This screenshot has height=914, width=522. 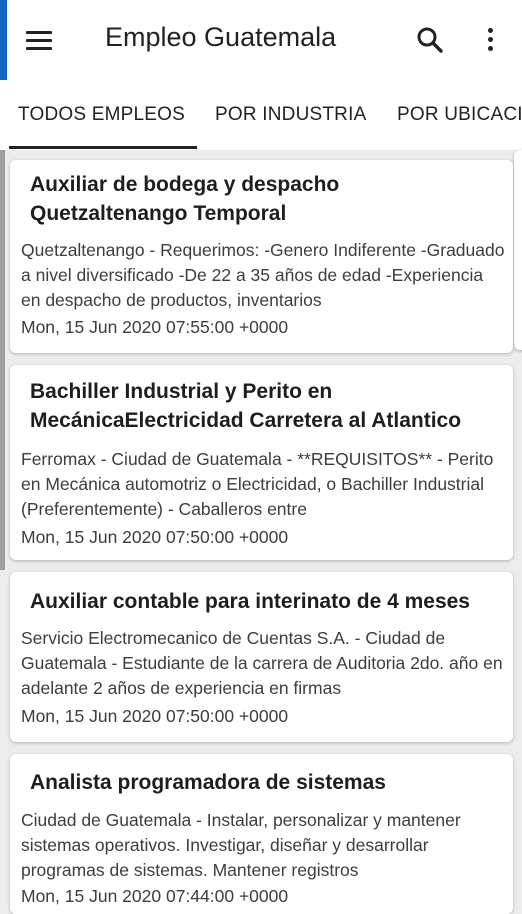 What do you see at coordinates (290, 115) in the screenshot?
I see `tab-por-industria: POR INDUSTRIA` at bounding box center [290, 115].